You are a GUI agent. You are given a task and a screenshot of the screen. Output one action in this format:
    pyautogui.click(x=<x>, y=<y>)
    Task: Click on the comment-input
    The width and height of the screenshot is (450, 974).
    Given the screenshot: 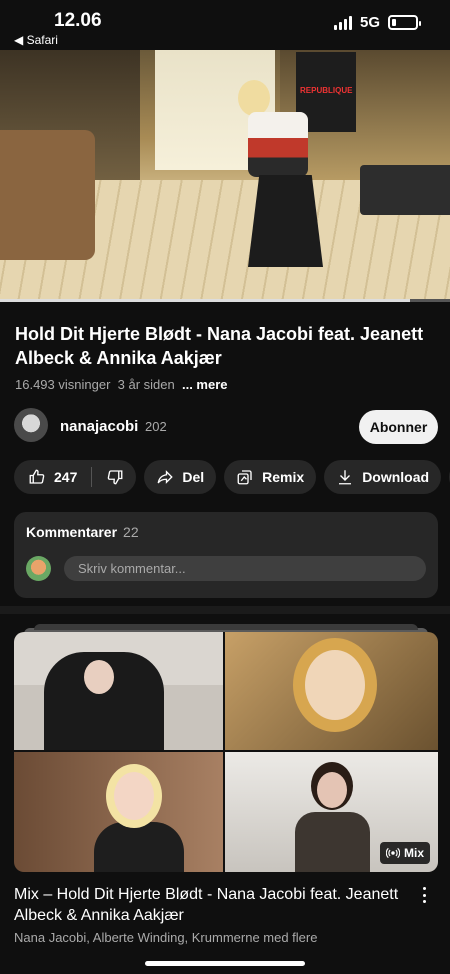 What is the action you would take?
    pyautogui.click(x=245, y=568)
    